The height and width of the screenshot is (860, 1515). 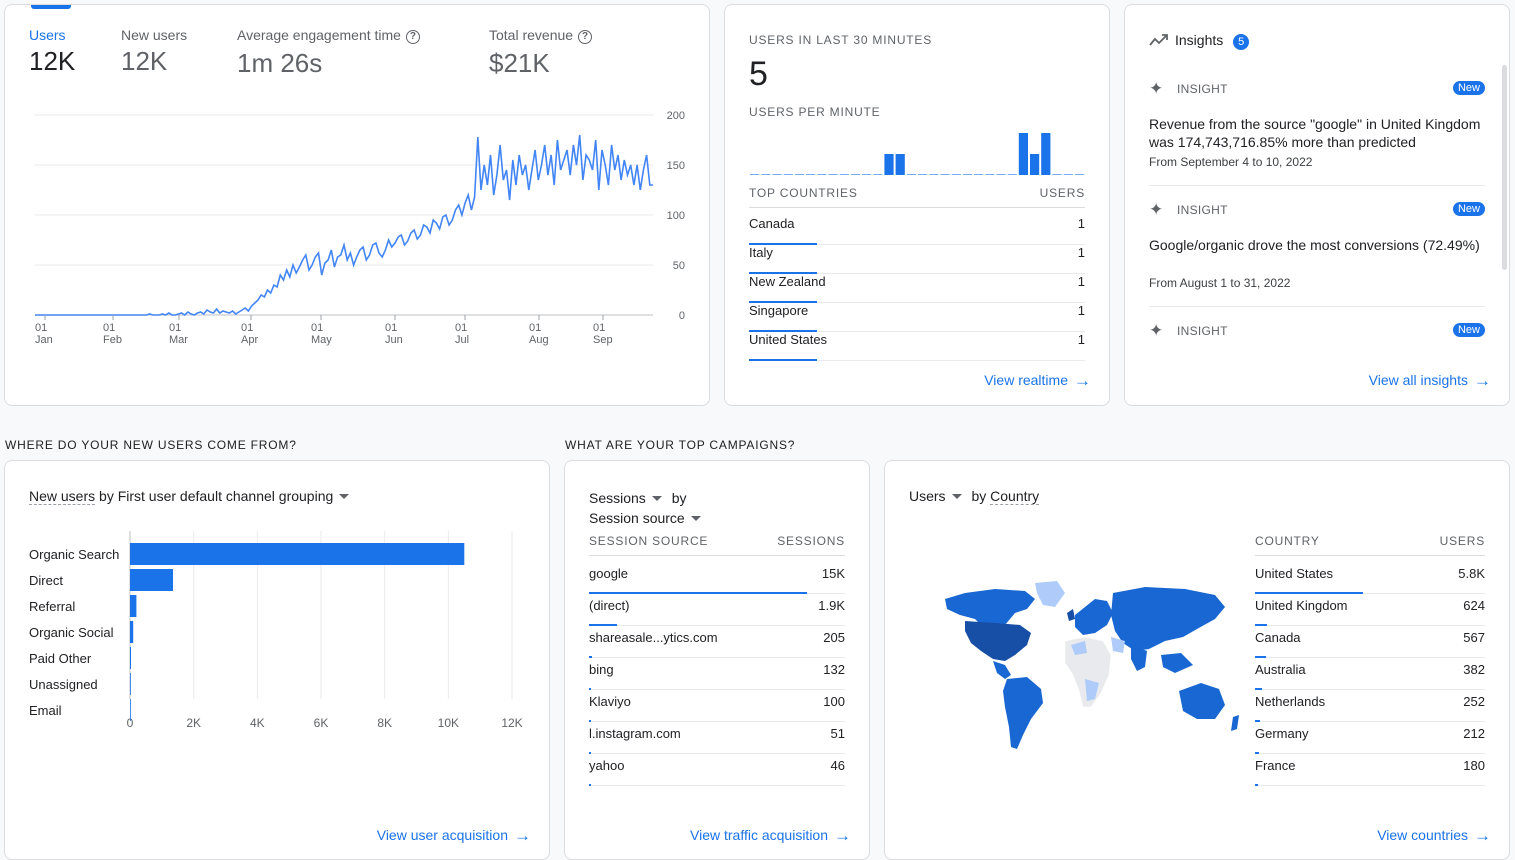 What do you see at coordinates (917, 288) in the screenshot?
I see `table-row: New Zealand 1` at bounding box center [917, 288].